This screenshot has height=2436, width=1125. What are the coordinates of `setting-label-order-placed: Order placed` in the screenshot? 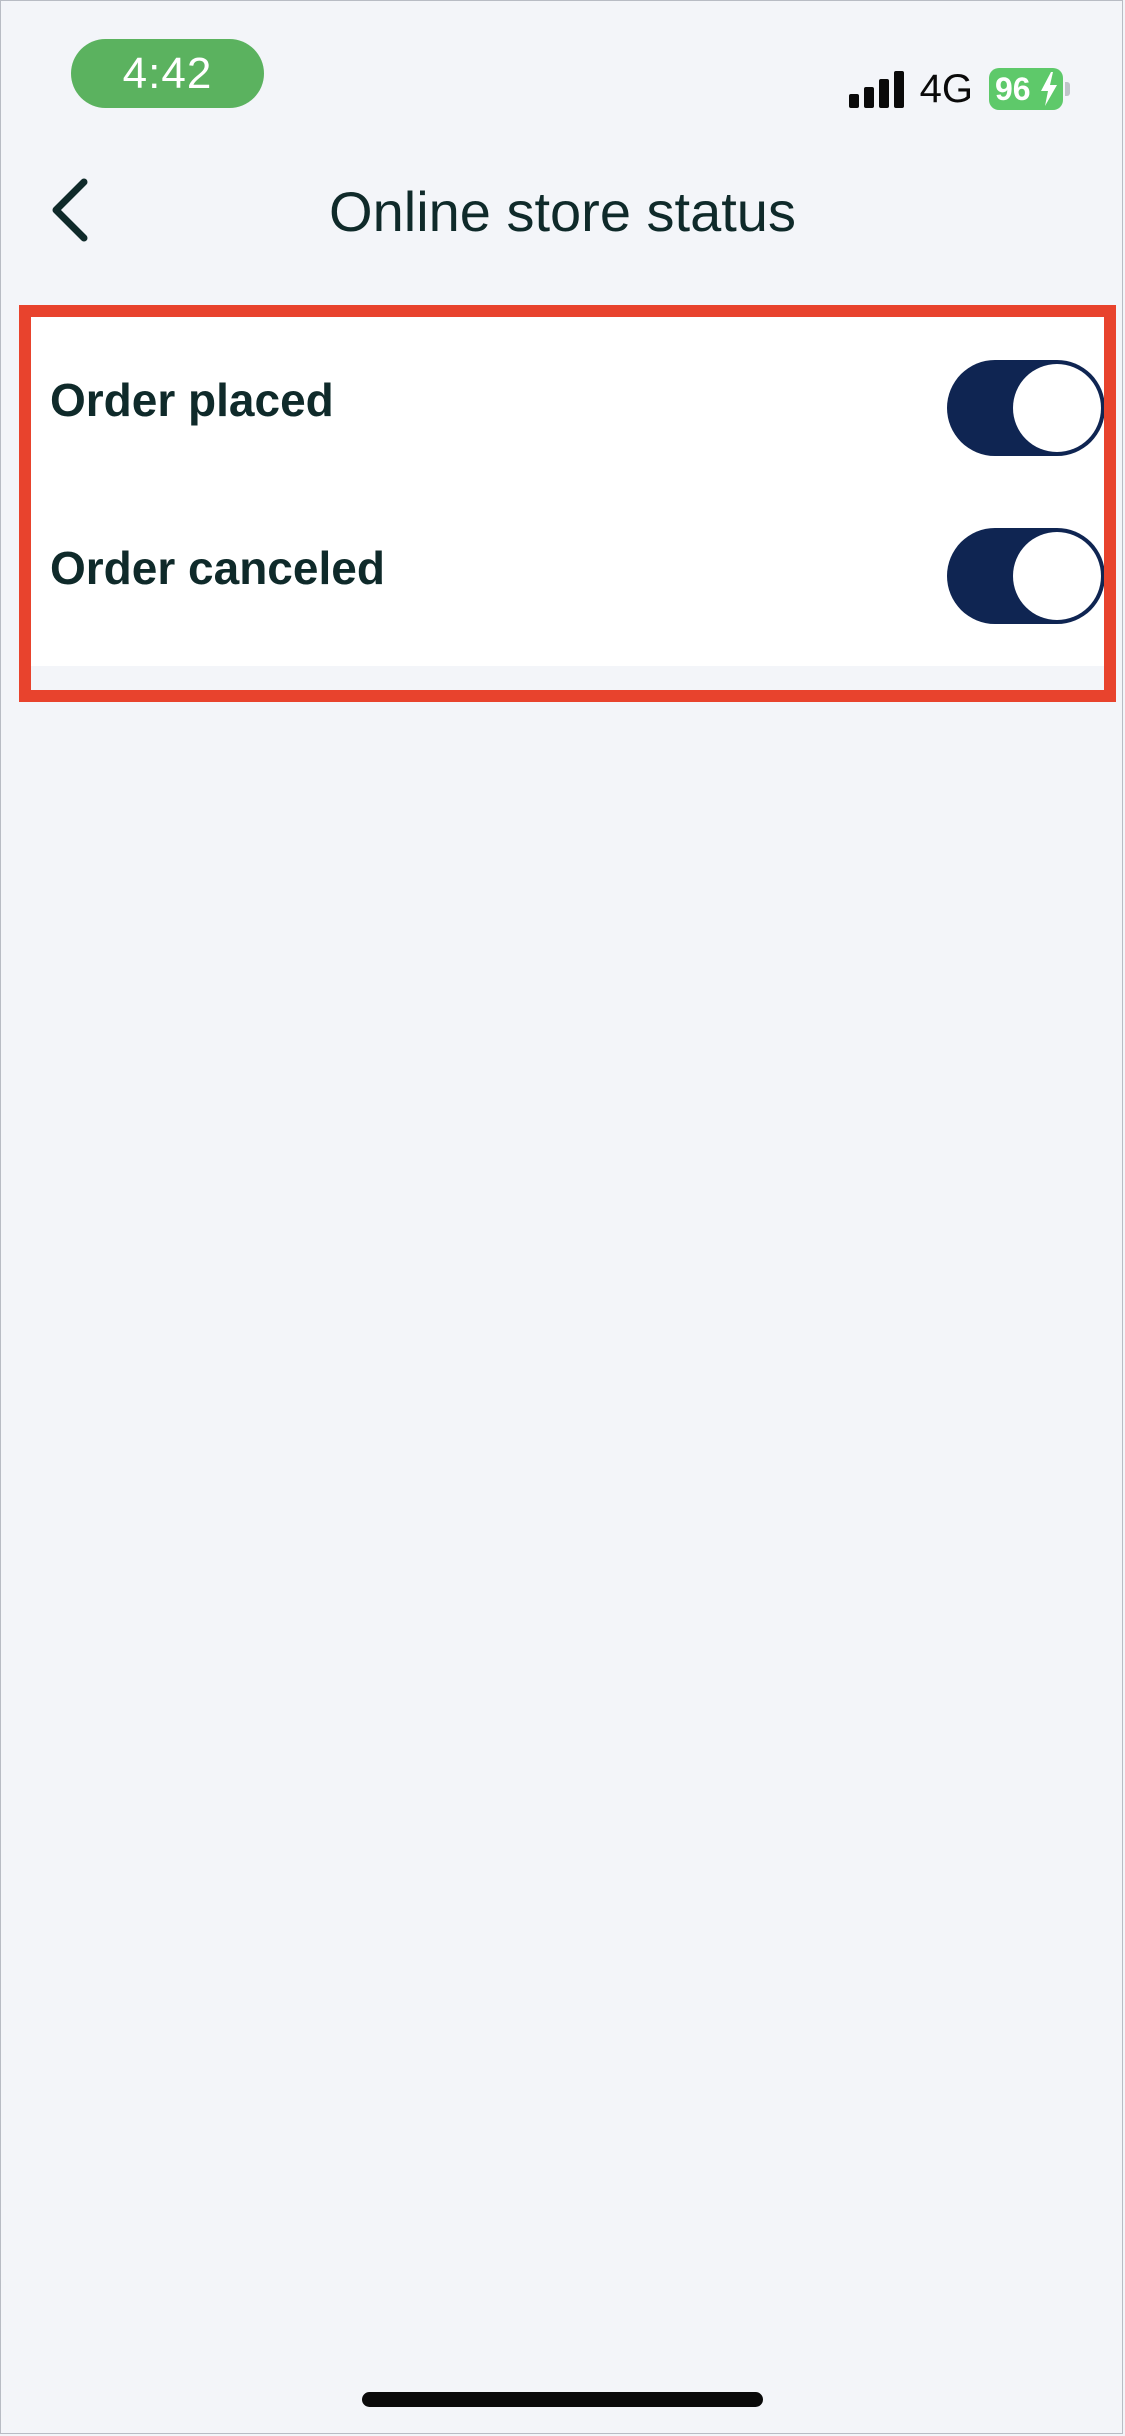 It's located at (192, 400).